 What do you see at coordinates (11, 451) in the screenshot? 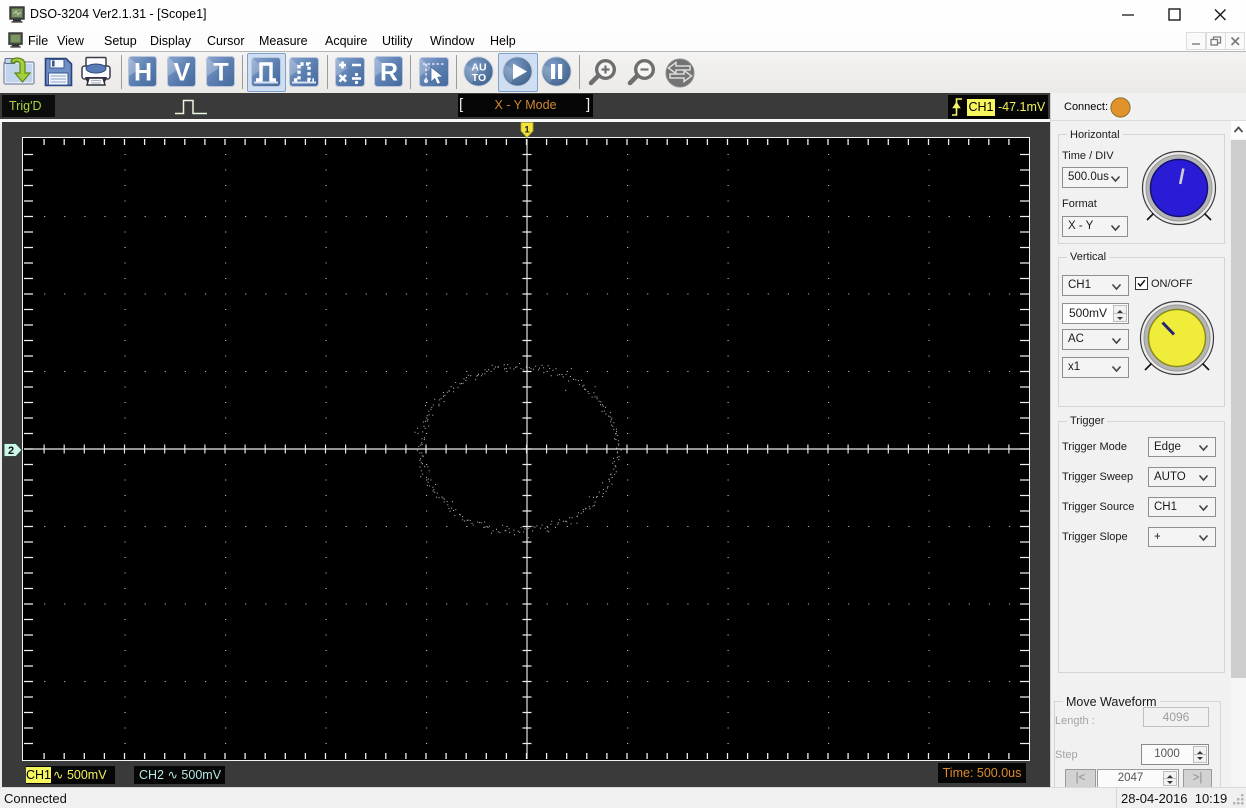
I see `svg-text: 2` at bounding box center [11, 451].